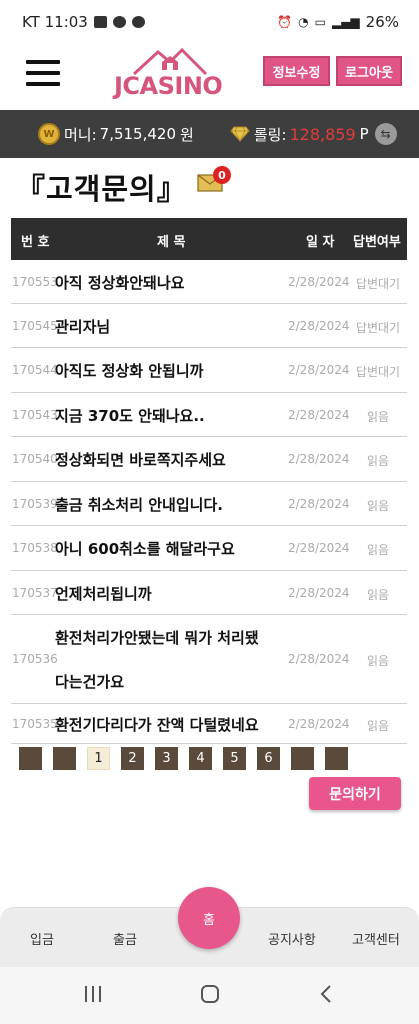  I want to click on status-bar-right: ⏰ ◔ ▭ ▂▄▆ 26%, so click(338, 22).